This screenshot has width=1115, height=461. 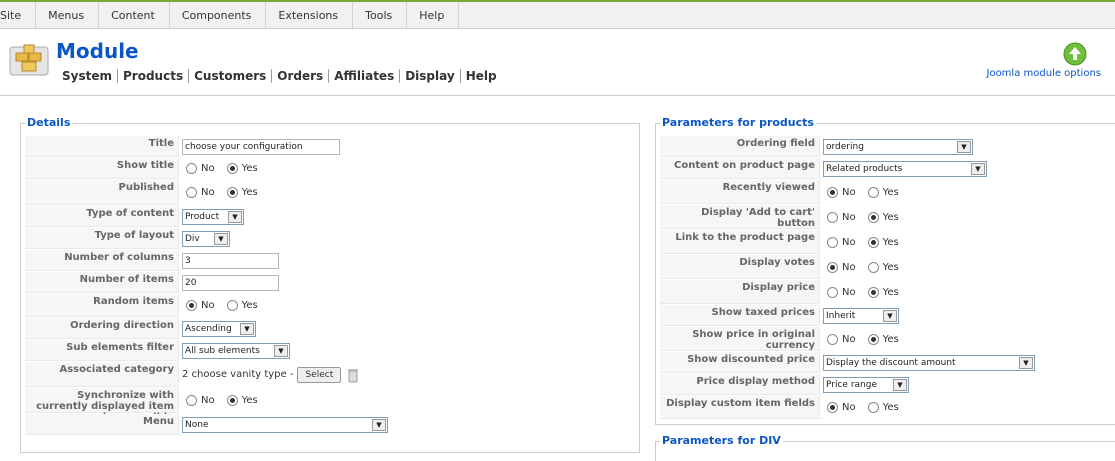 I want to click on orig-currency-yes-radio, so click(x=873, y=339).